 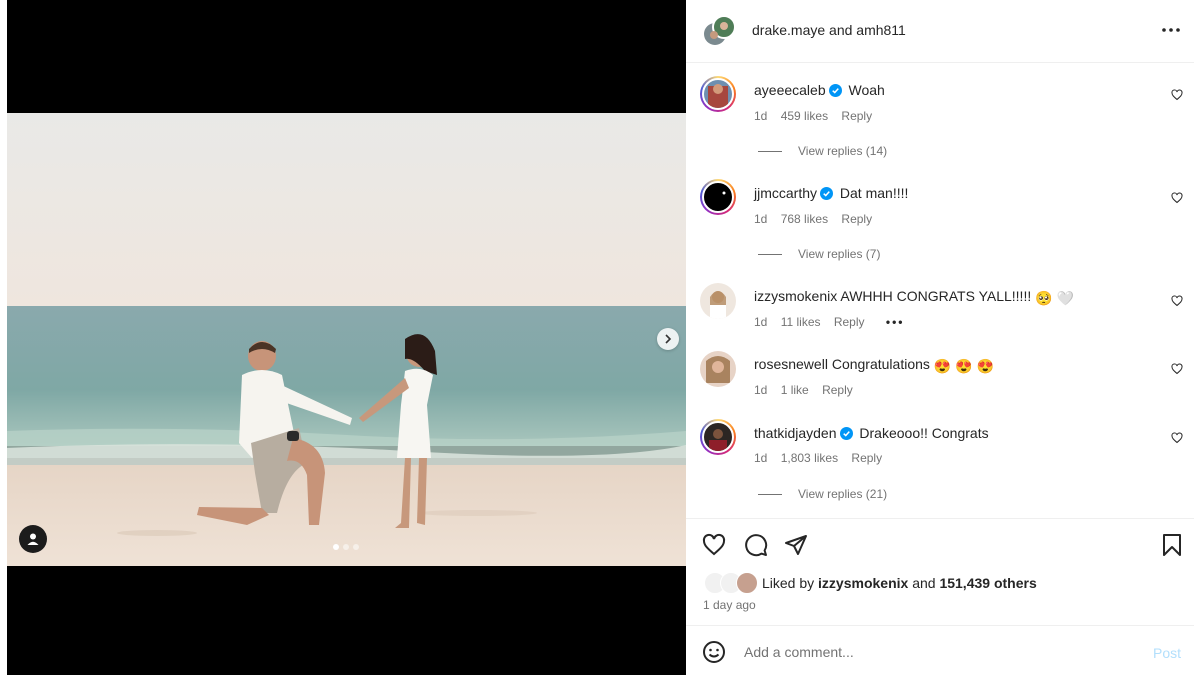 I want to click on post-header: drake.maye and amh811, so click(x=940, y=31).